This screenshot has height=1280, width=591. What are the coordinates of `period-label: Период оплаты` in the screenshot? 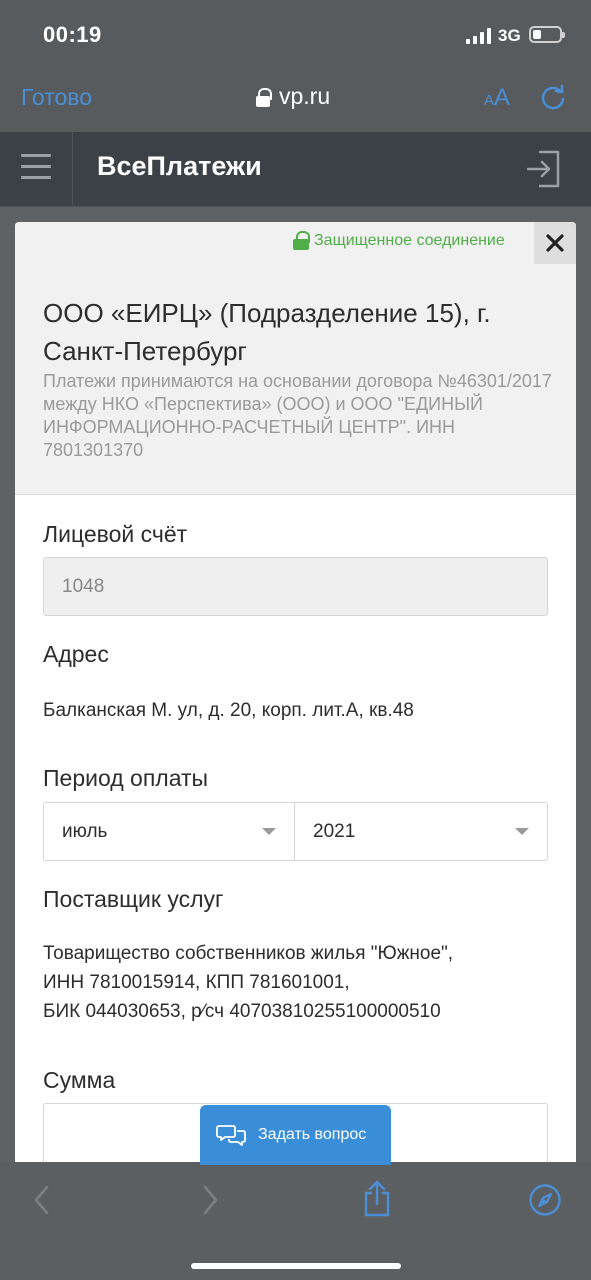 It's located at (126, 778).